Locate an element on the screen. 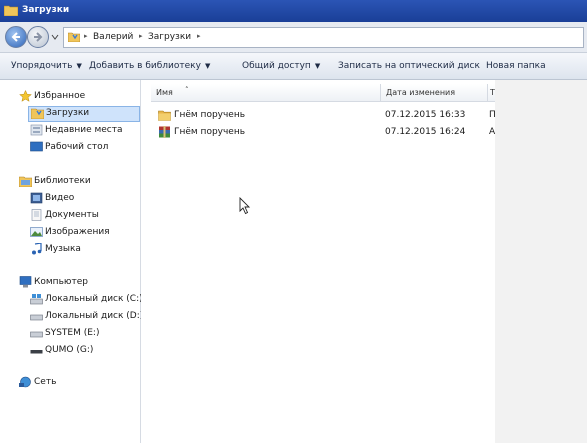 The image size is (587, 443). archive-icon is located at coordinates (164, 132).